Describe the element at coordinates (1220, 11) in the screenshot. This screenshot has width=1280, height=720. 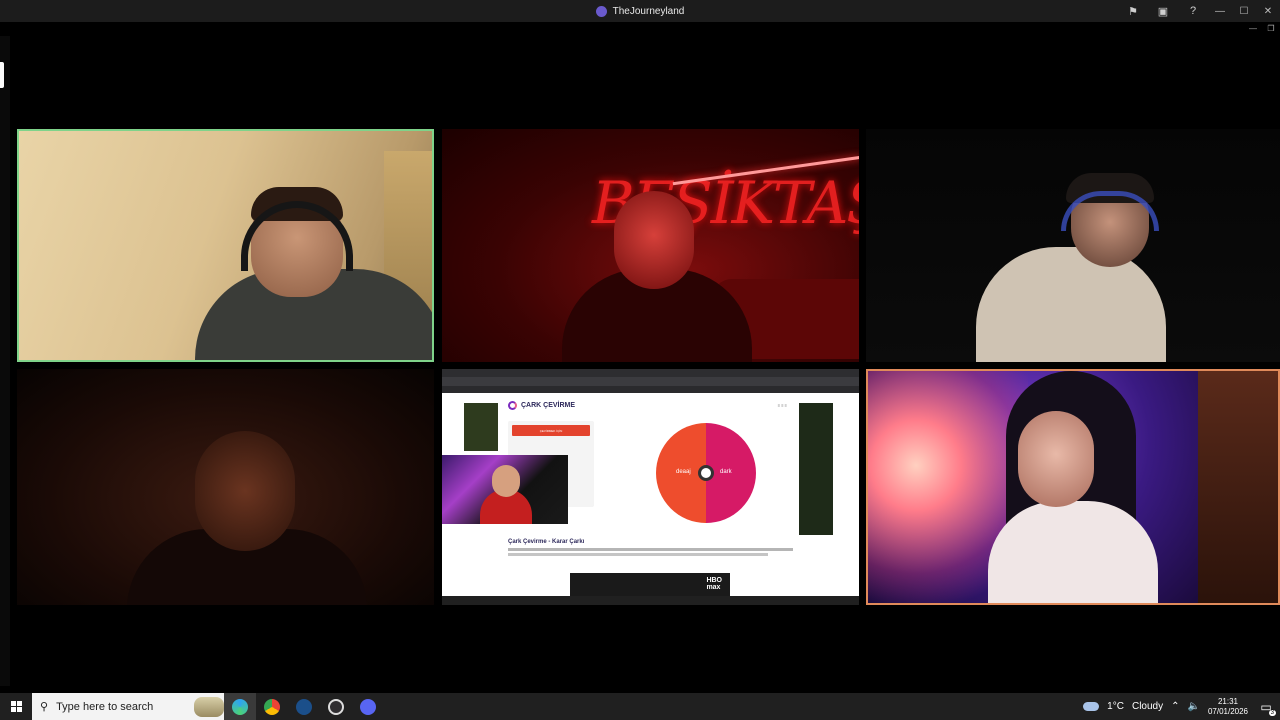
I see `minimize-button: —` at that location.